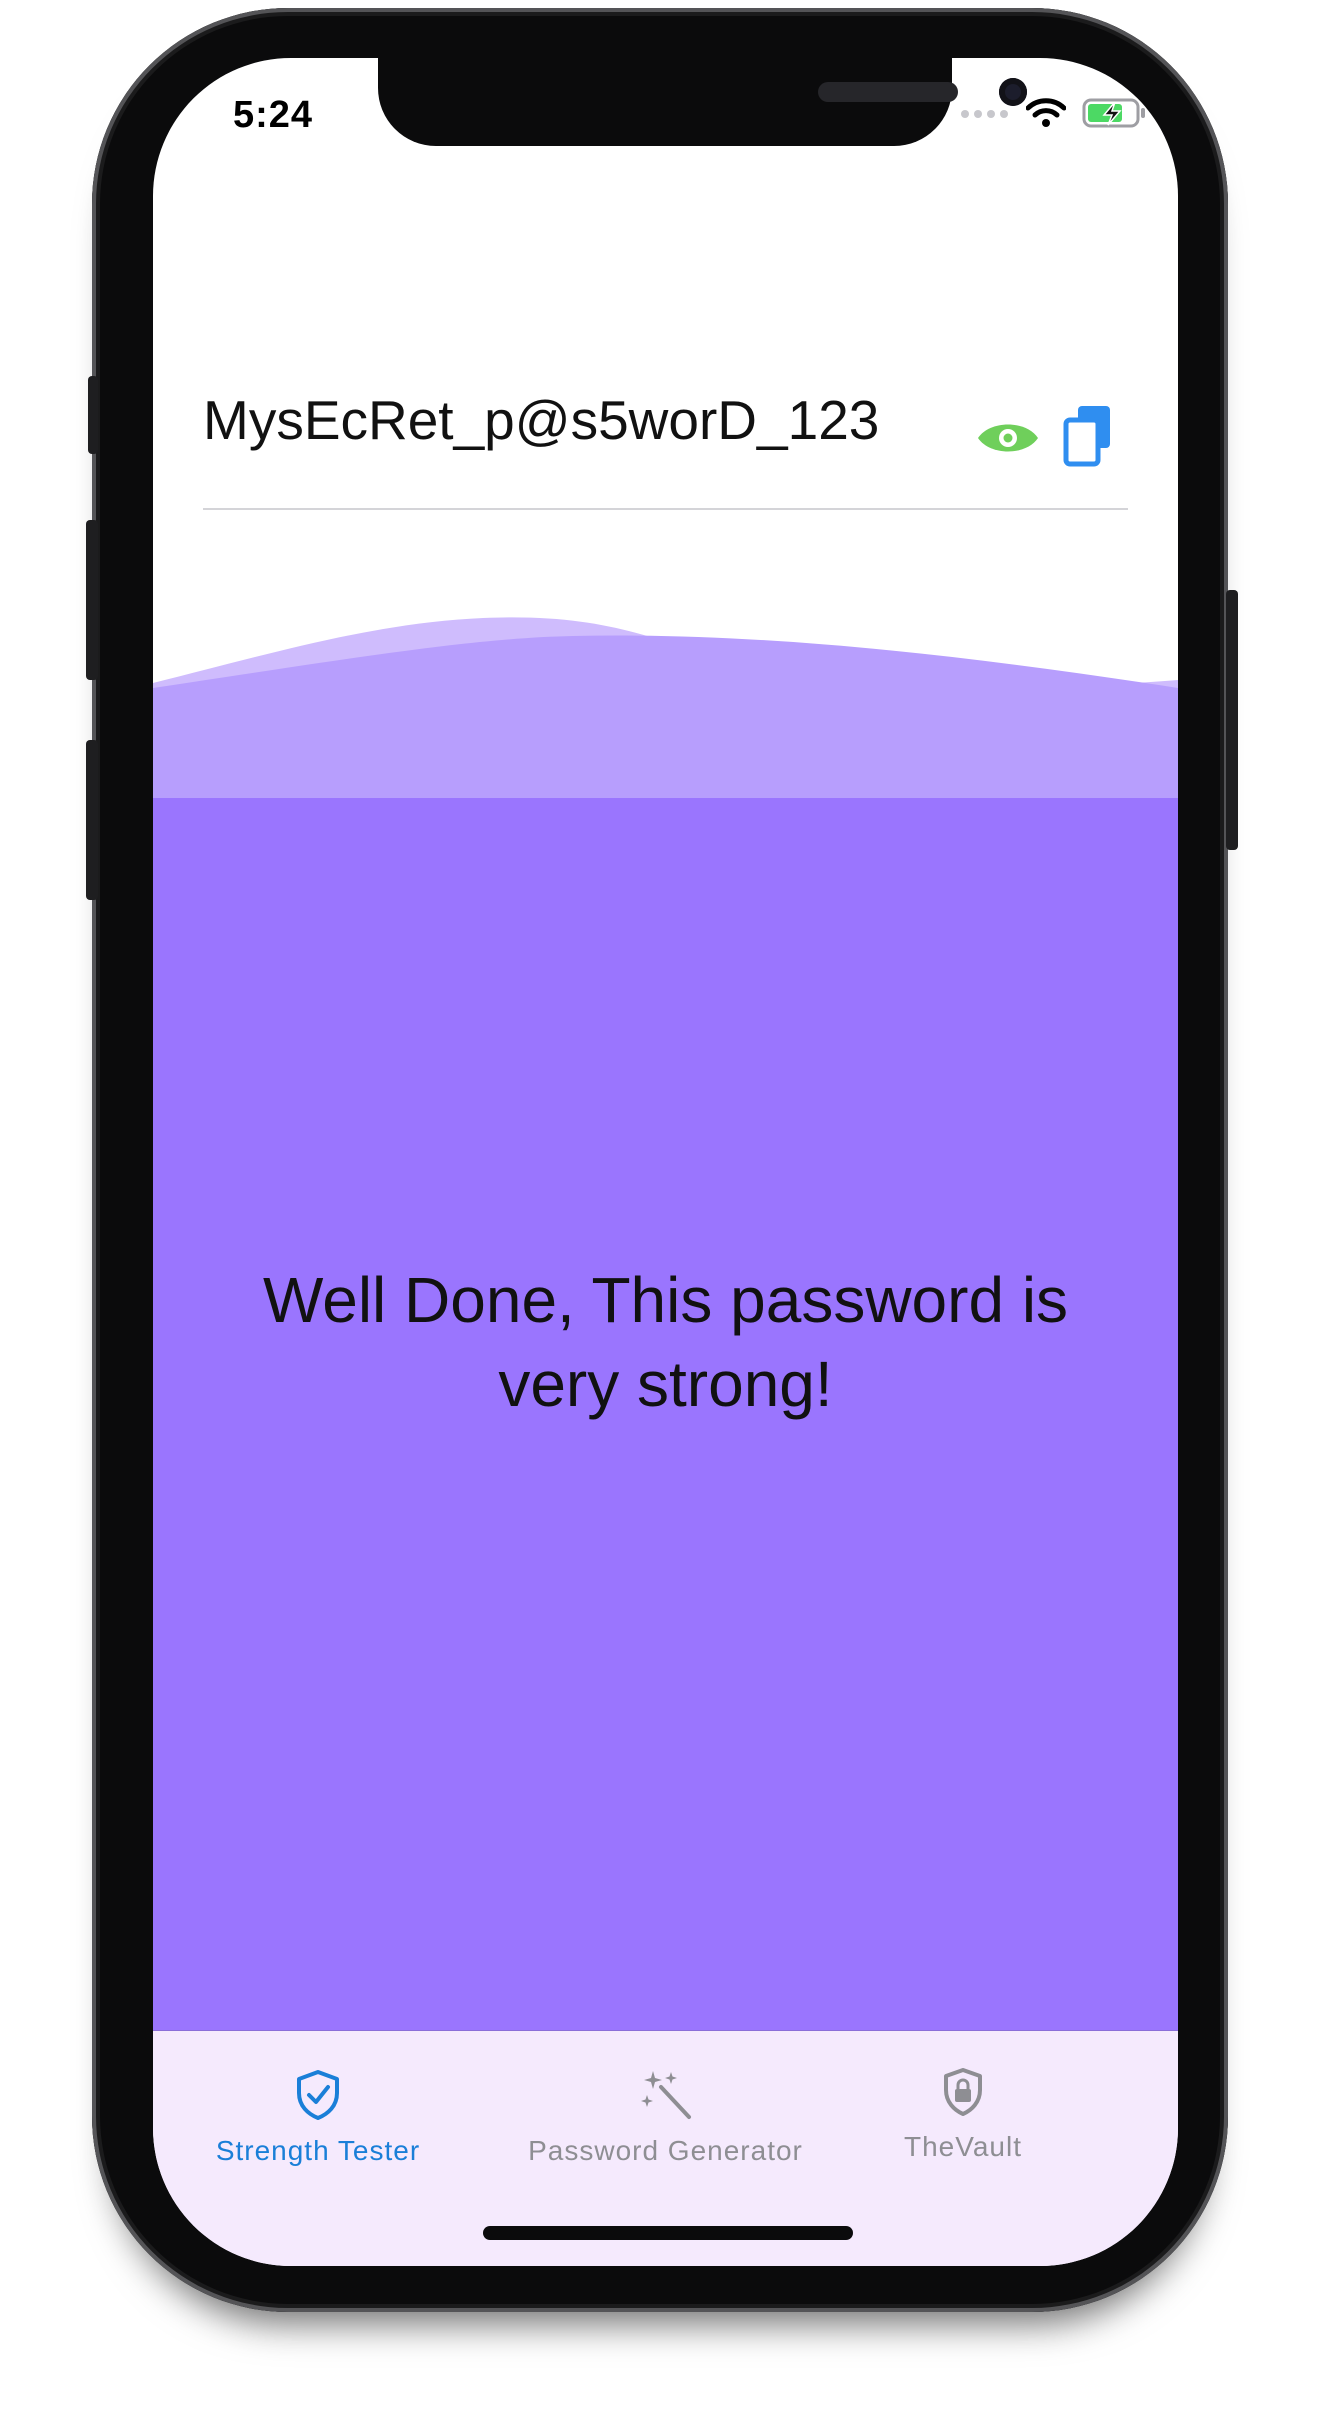  Describe the element at coordinates (1115, 115) in the screenshot. I see `battery-charging-icon` at that location.